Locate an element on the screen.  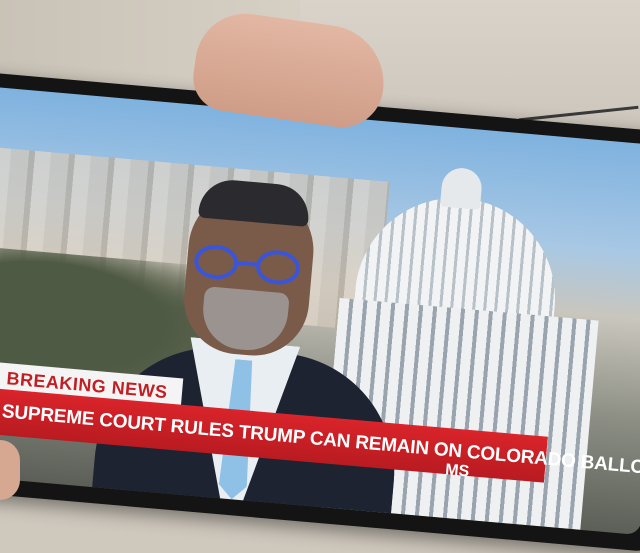
capitol-lantern is located at coordinates (461, 188).